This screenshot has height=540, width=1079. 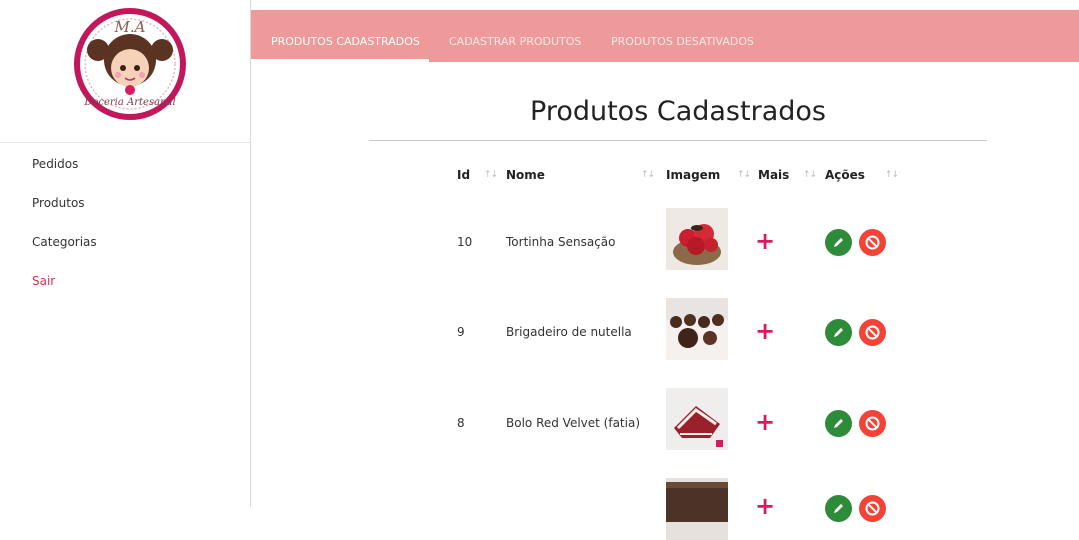 I want to click on logo-area: M.A Doceria Artesanal, so click(x=125, y=71).